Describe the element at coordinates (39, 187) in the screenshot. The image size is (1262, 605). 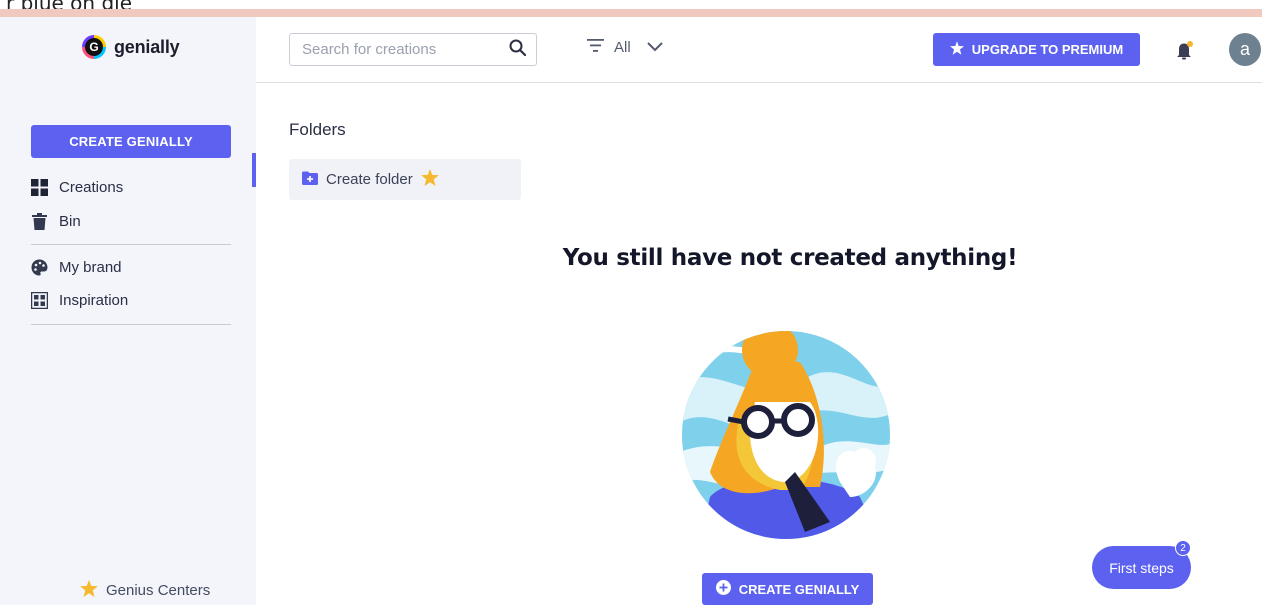
I see `grid-icon` at that location.